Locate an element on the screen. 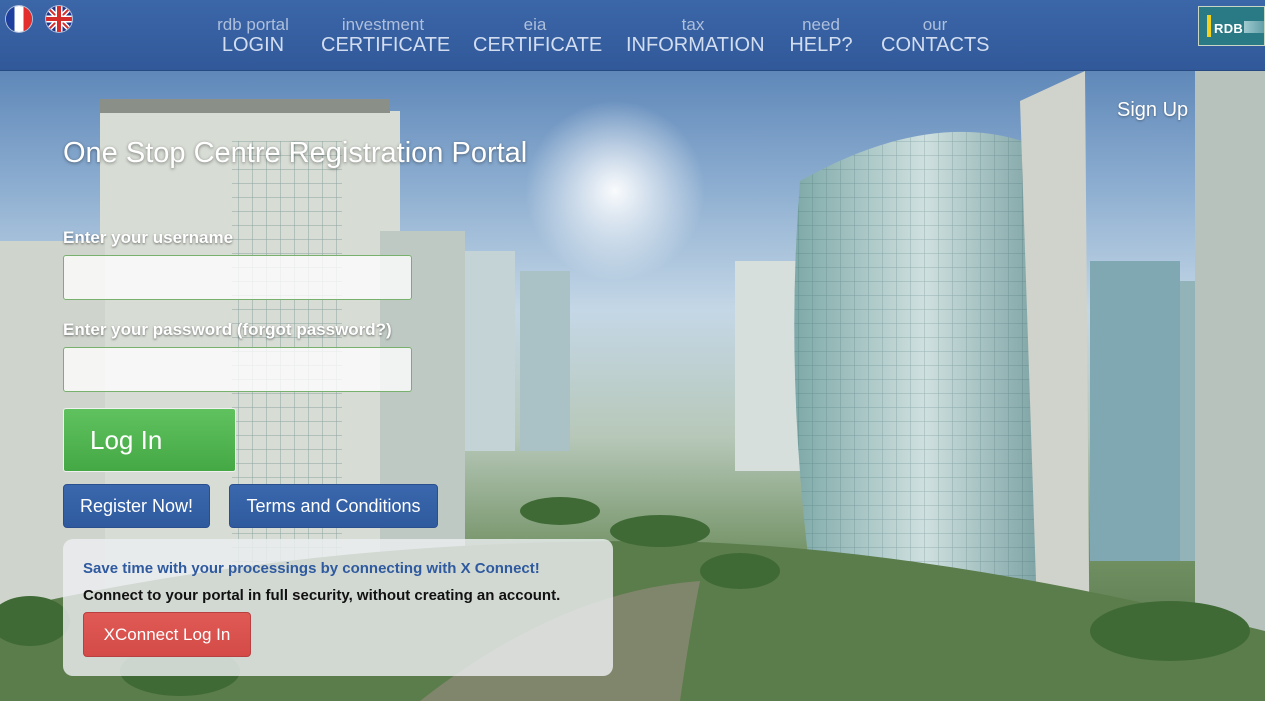 This screenshot has height=701, width=1265. nav-eia-certificate: eia CERTIFICATE is located at coordinates (538, 35).